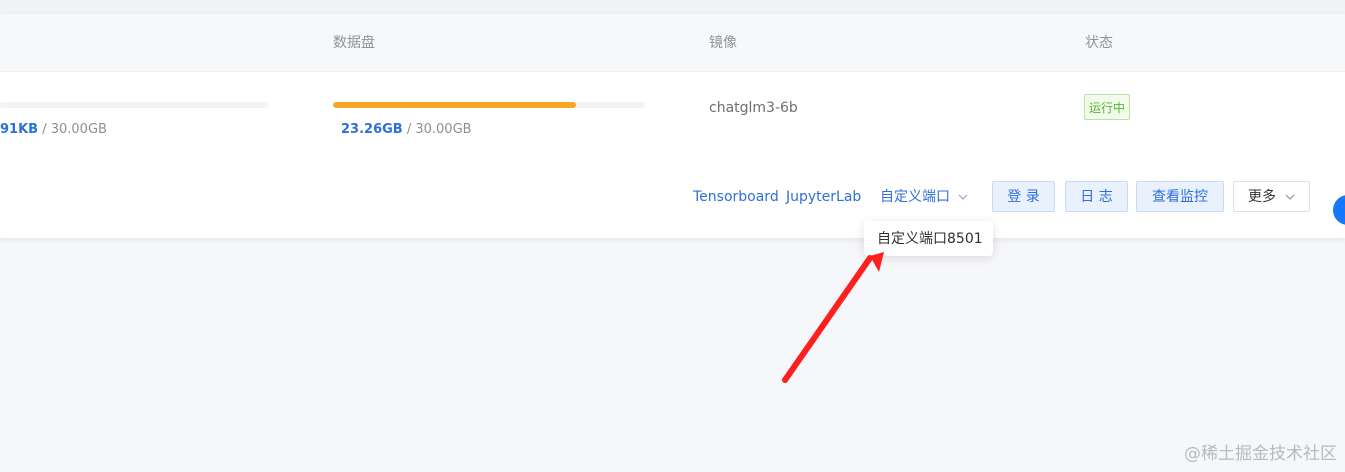 Image resolution: width=1345 pixels, height=472 pixels. Describe the element at coordinates (455, 105) in the screenshot. I see `data-disk-progress-fill` at that location.